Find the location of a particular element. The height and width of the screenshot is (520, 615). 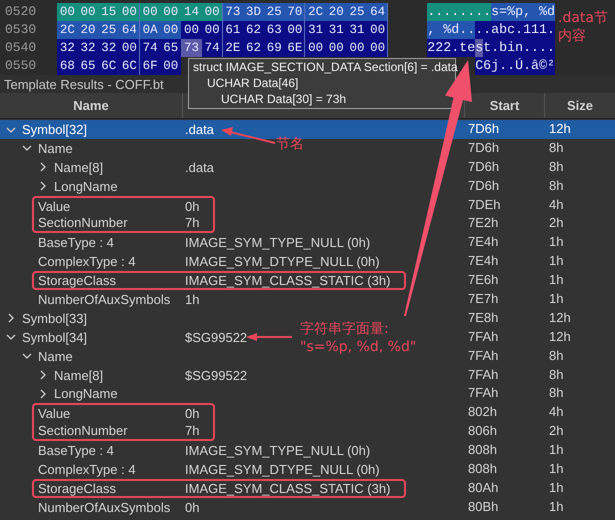

field-size: 4h is located at coordinates (556, 205).